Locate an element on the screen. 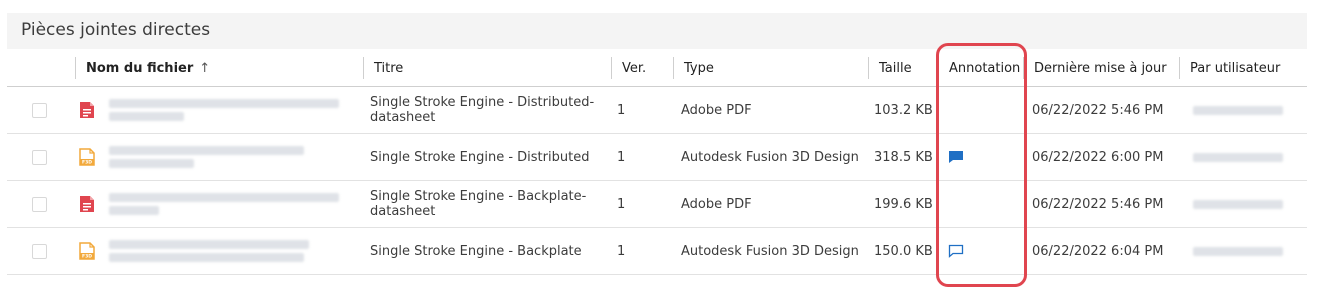  column-header-title: Titre is located at coordinates (487, 68).